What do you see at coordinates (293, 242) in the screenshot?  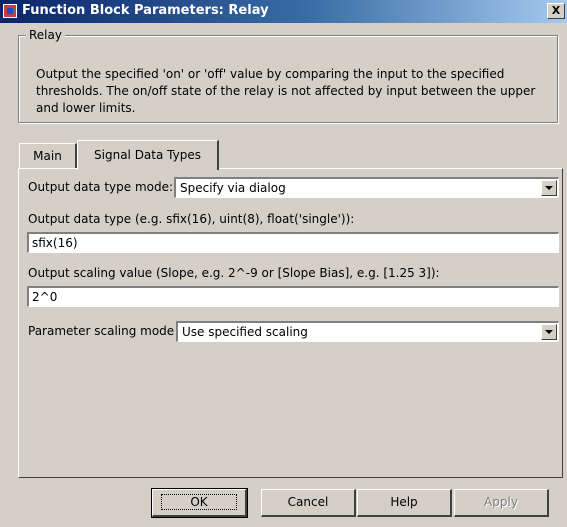 I see `output-type-field: sfix(16)` at bounding box center [293, 242].